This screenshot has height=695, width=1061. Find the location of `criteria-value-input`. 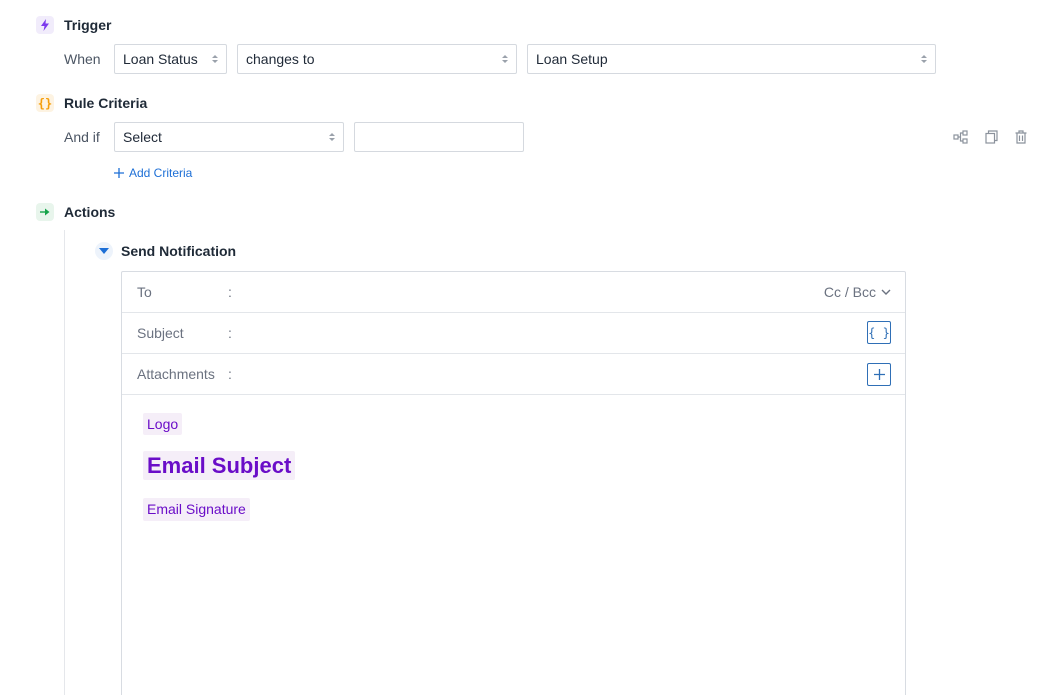

criteria-value-input is located at coordinates (439, 137).